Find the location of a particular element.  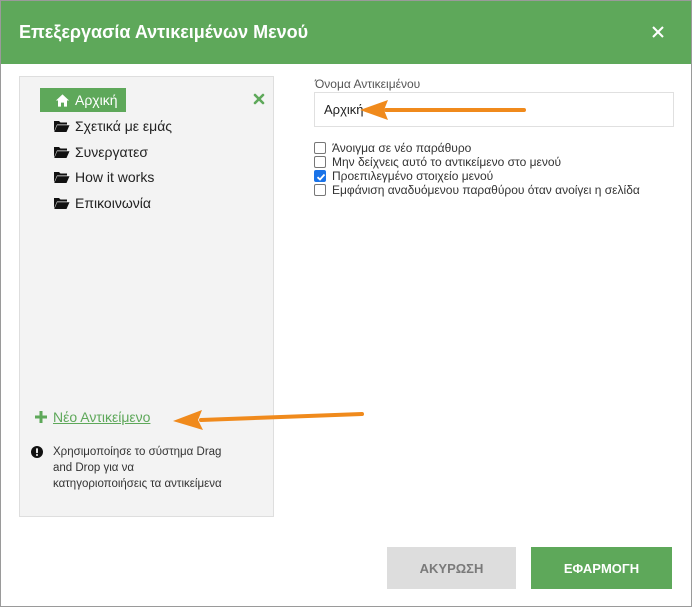

new-item-label: Νέο Αντικείμενο is located at coordinates (102, 417).